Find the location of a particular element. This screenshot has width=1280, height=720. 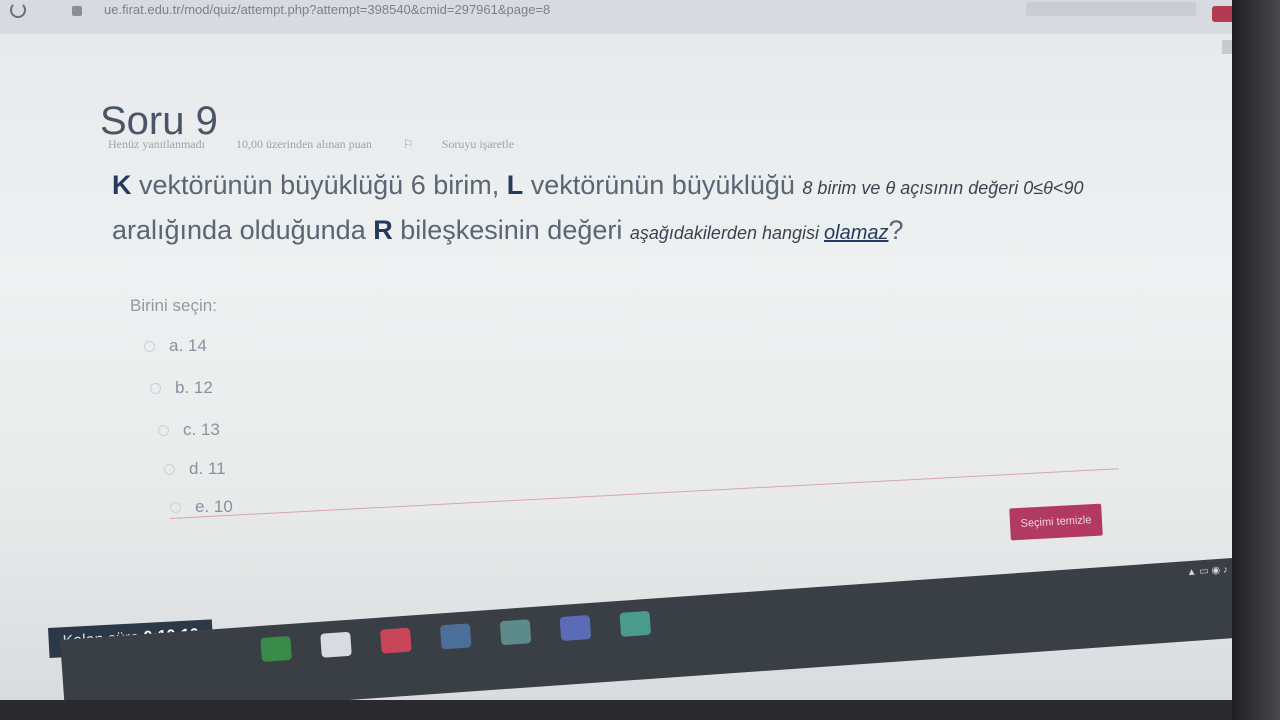

divider is located at coordinates (644, 493).